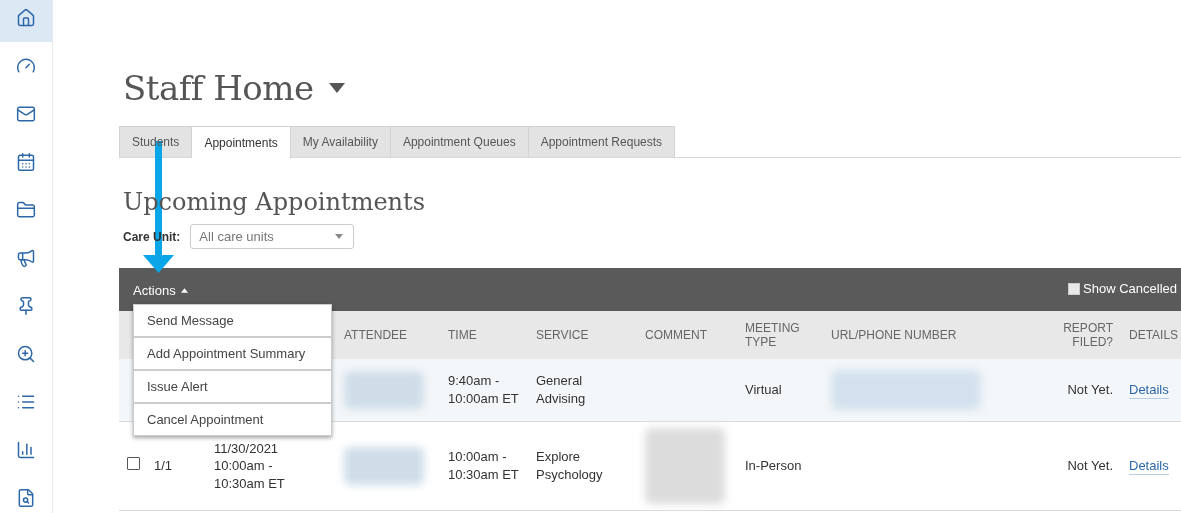  Describe the element at coordinates (676, 335) in the screenshot. I see `column-header: COMMENT` at that location.